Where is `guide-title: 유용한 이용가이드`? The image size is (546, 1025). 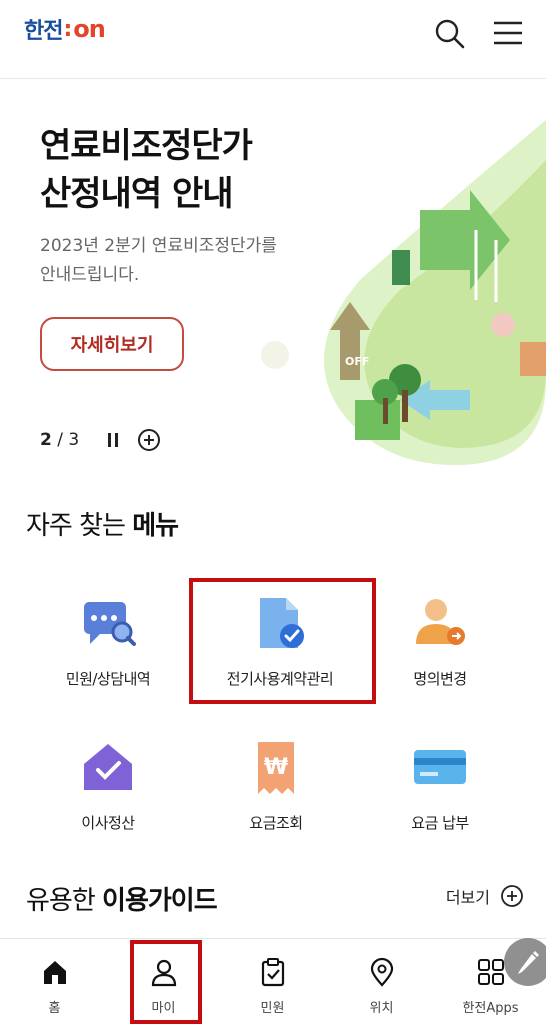
guide-title: 유용한 이용가이드 is located at coordinates (122, 898).